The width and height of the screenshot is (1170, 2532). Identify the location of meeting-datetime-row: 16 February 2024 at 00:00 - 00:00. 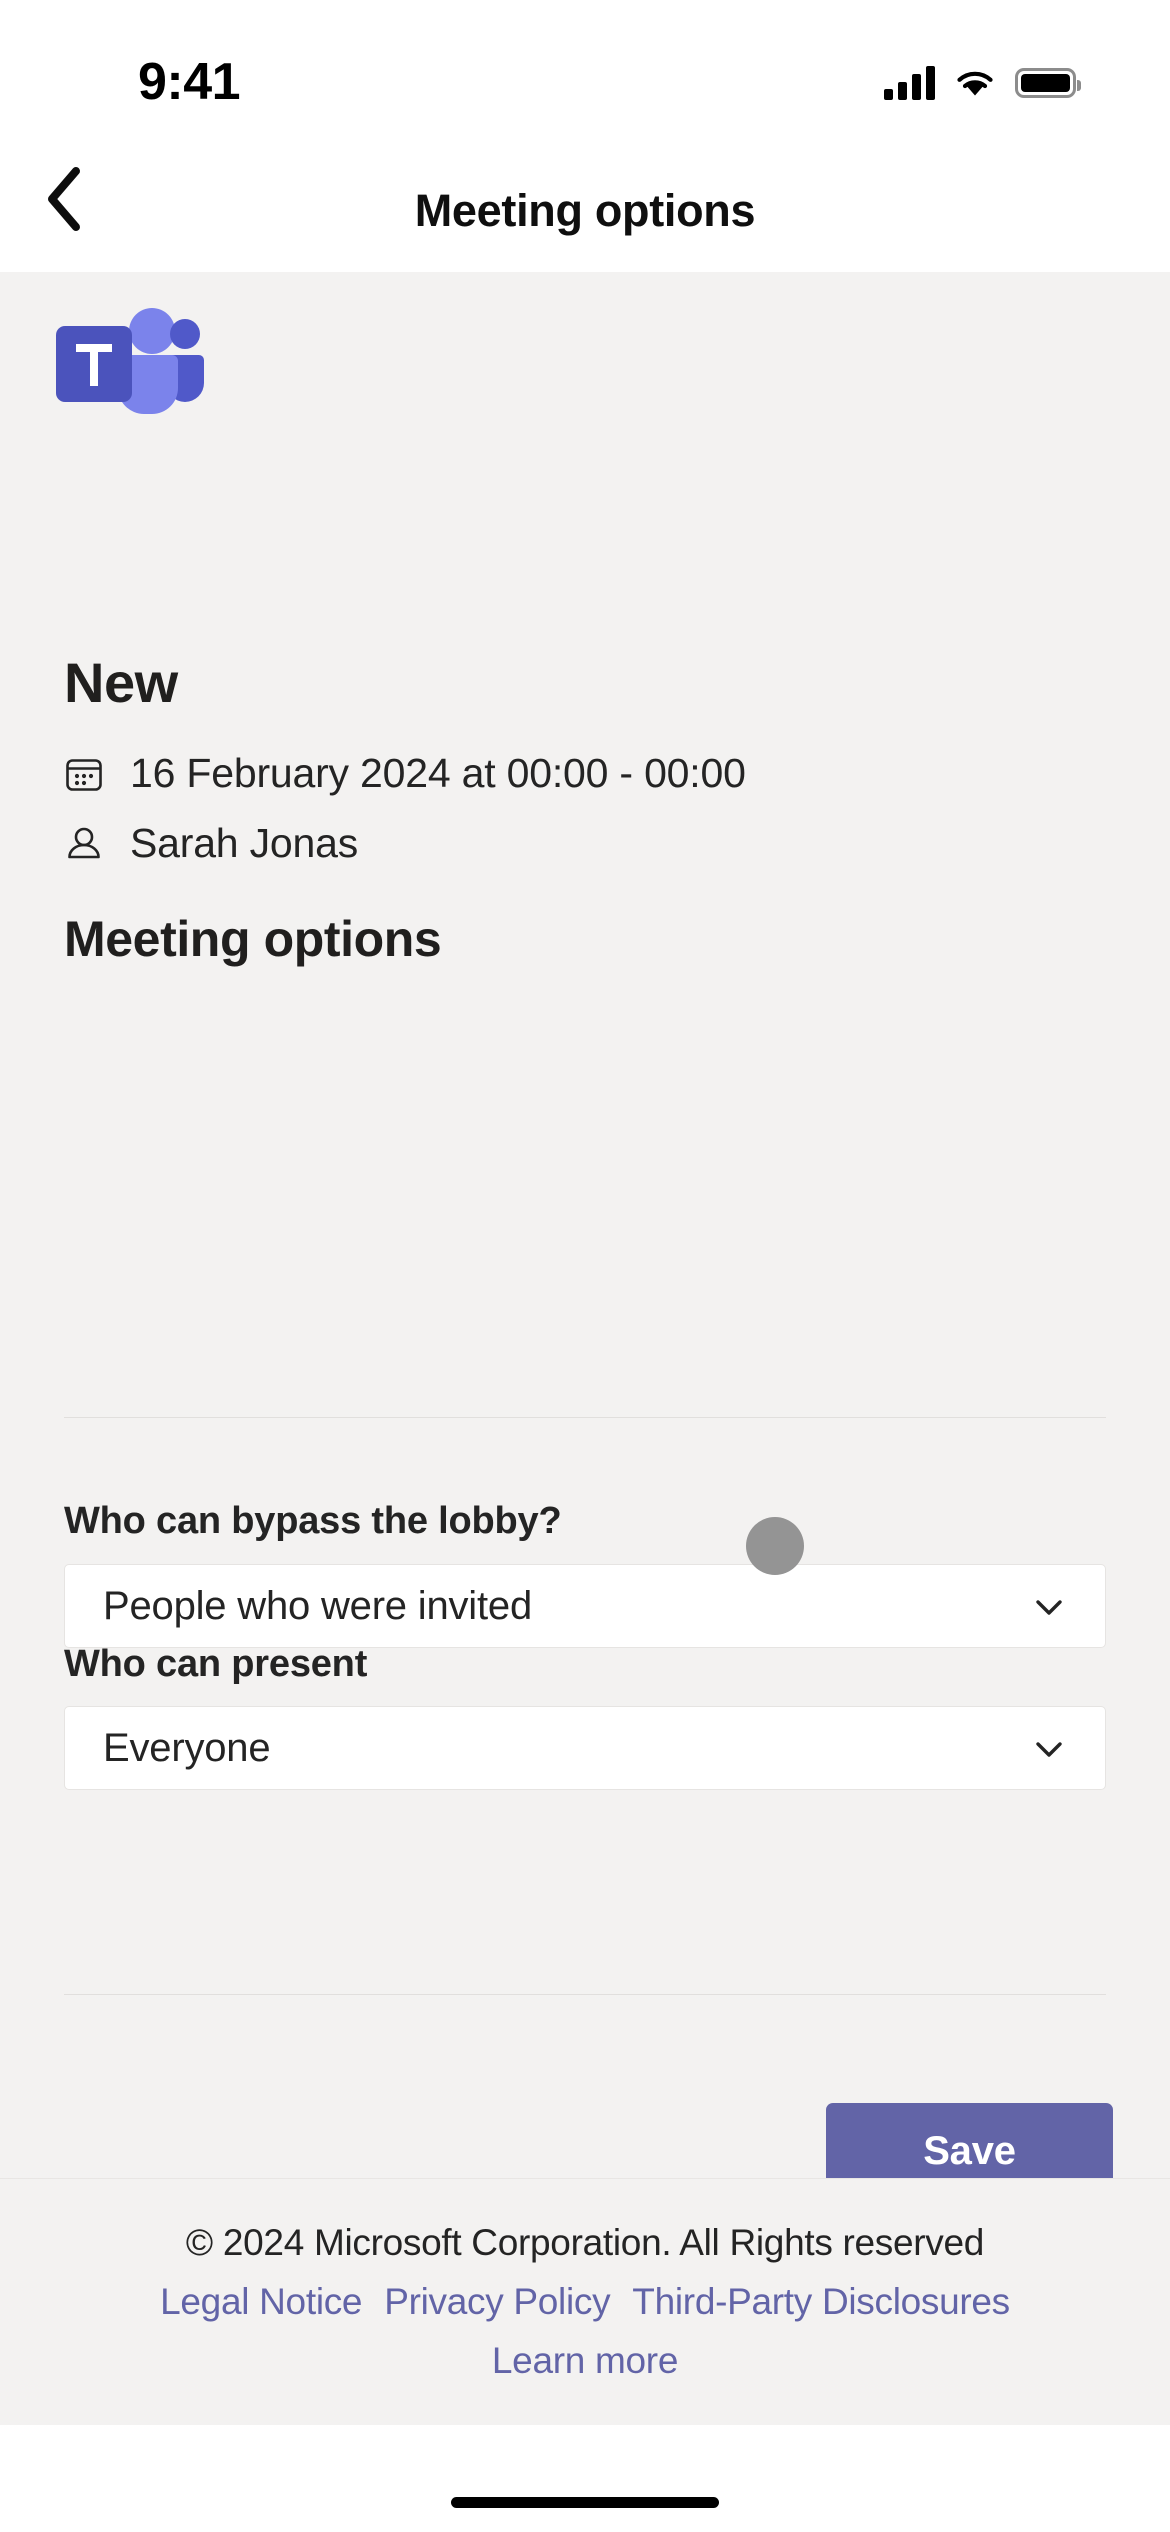
(405, 773).